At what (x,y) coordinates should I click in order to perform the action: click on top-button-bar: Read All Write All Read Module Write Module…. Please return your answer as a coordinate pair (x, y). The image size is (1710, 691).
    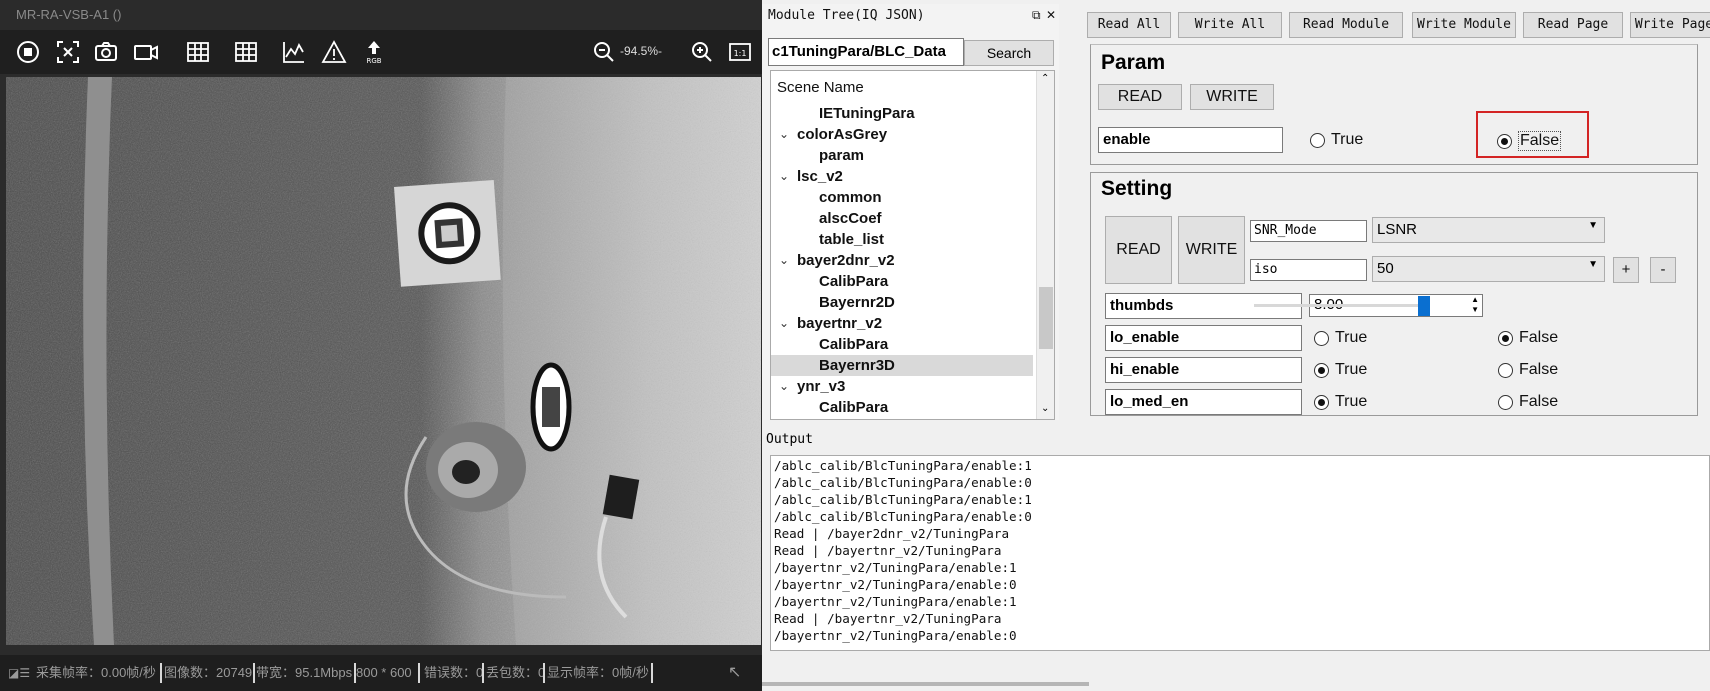
    Looking at the image, I should click on (1391, 26).